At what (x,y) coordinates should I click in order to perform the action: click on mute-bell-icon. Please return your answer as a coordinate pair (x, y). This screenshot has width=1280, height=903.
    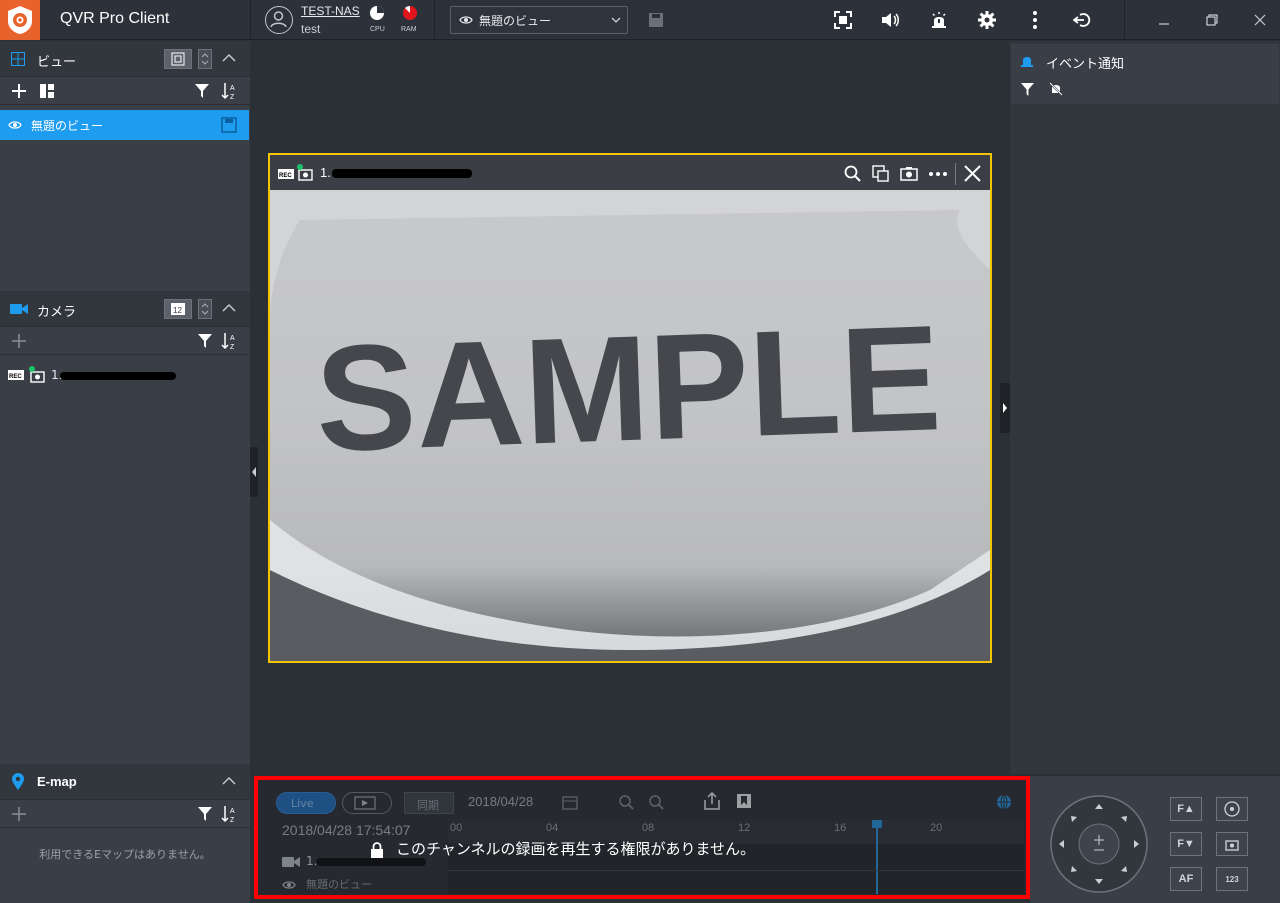
    Looking at the image, I should click on (1056, 89).